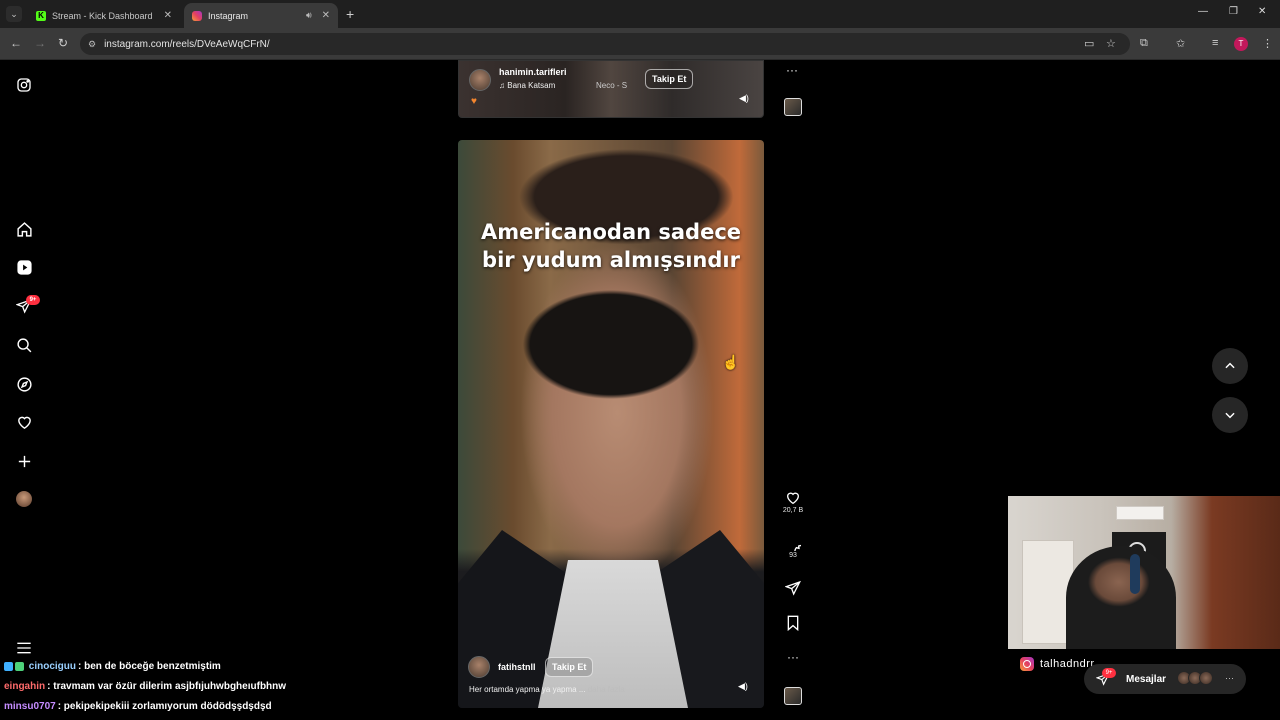 This screenshot has width=1280, height=720. Describe the element at coordinates (16, 43) in the screenshot. I see `back-button: ←` at that location.